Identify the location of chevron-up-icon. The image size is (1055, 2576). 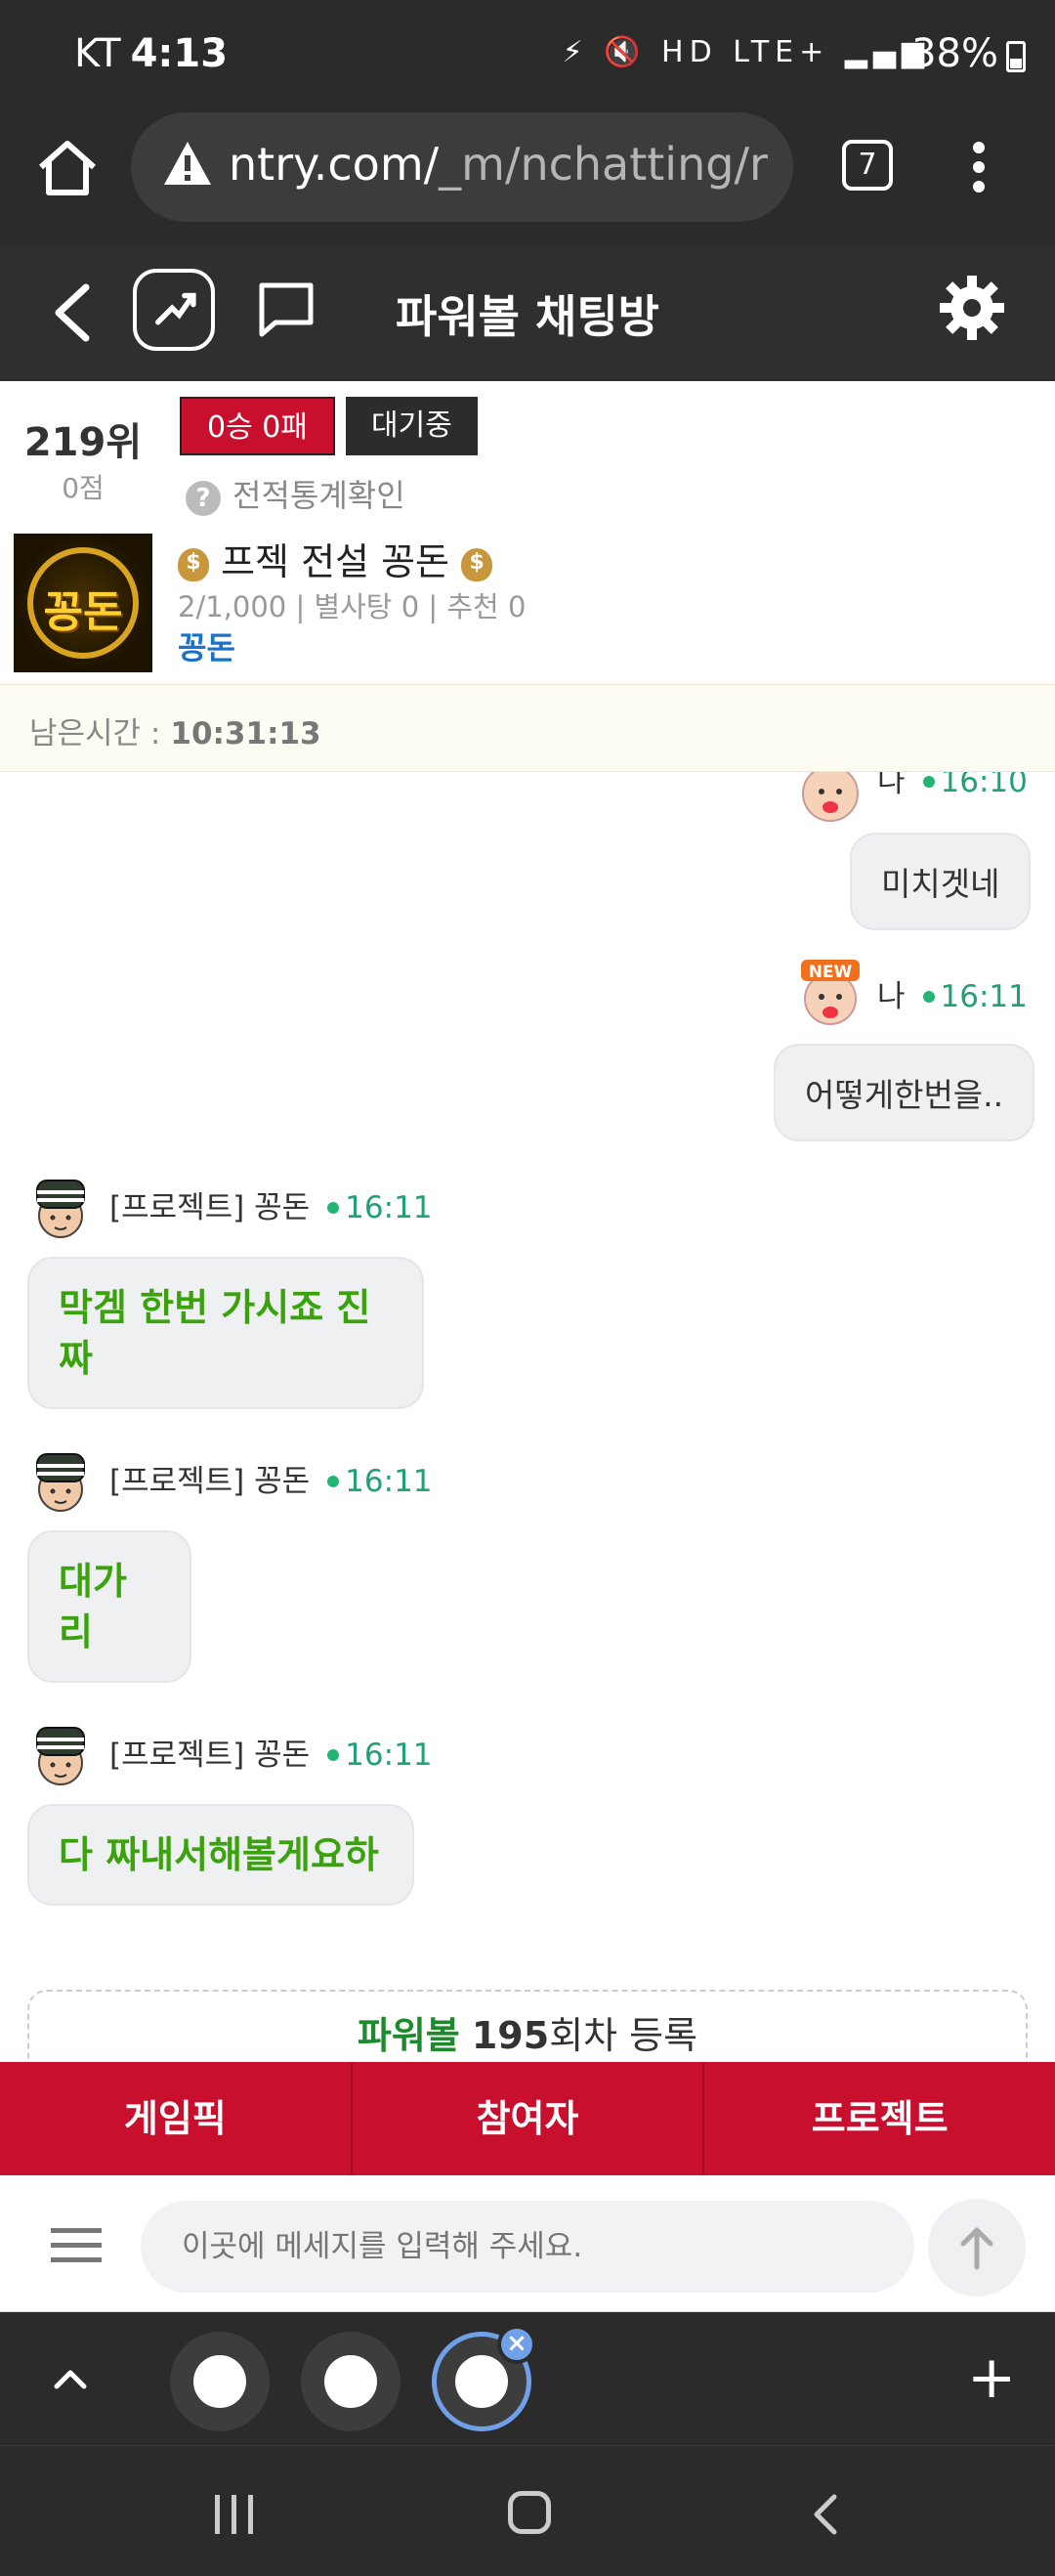
(70, 2379).